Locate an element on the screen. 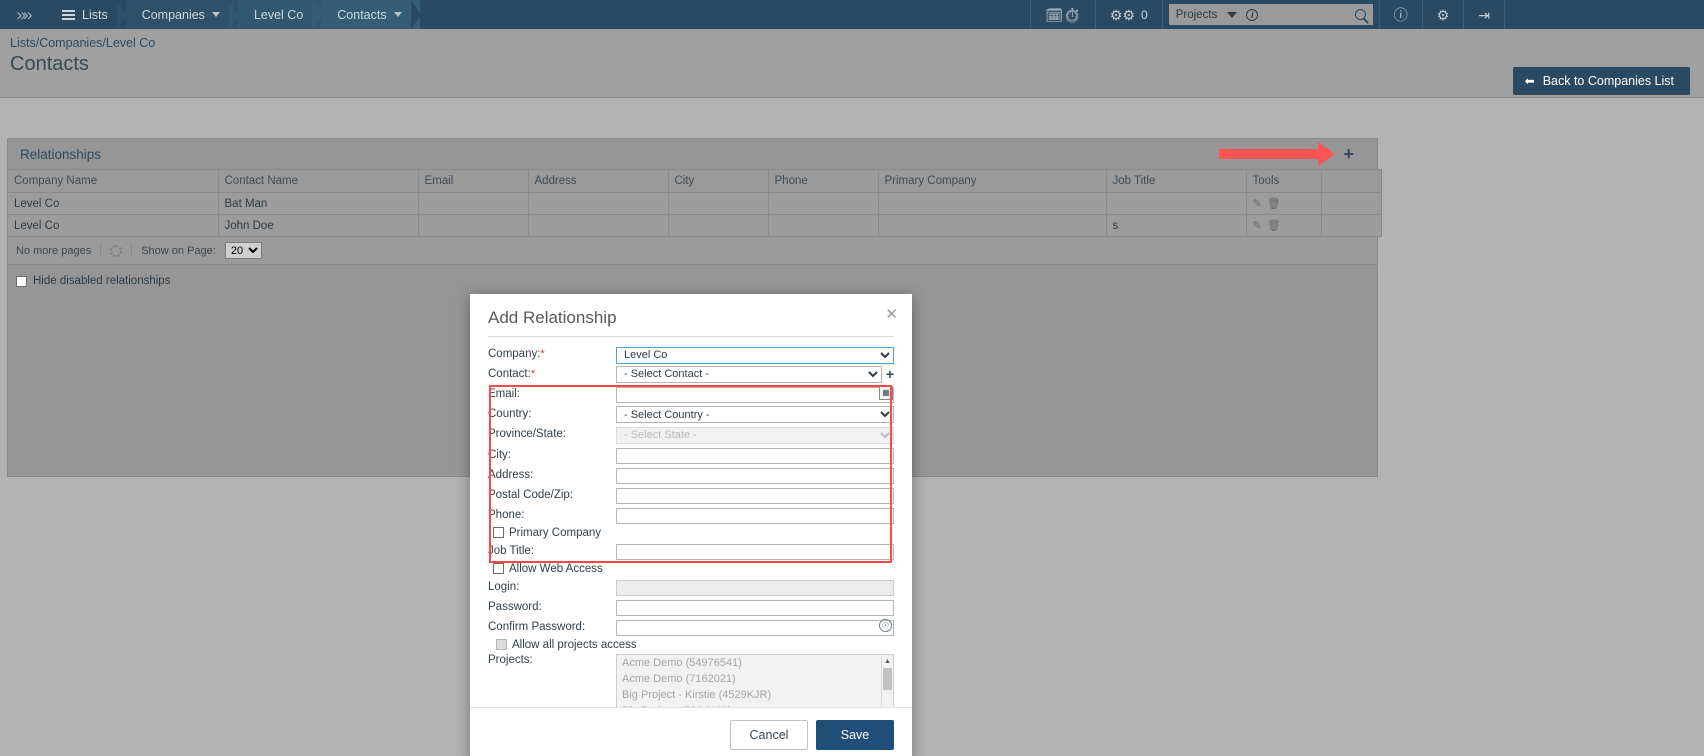 The width and height of the screenshot is (1704, 756). province-state-label: Province/State: is located at coordinates (527, 434).